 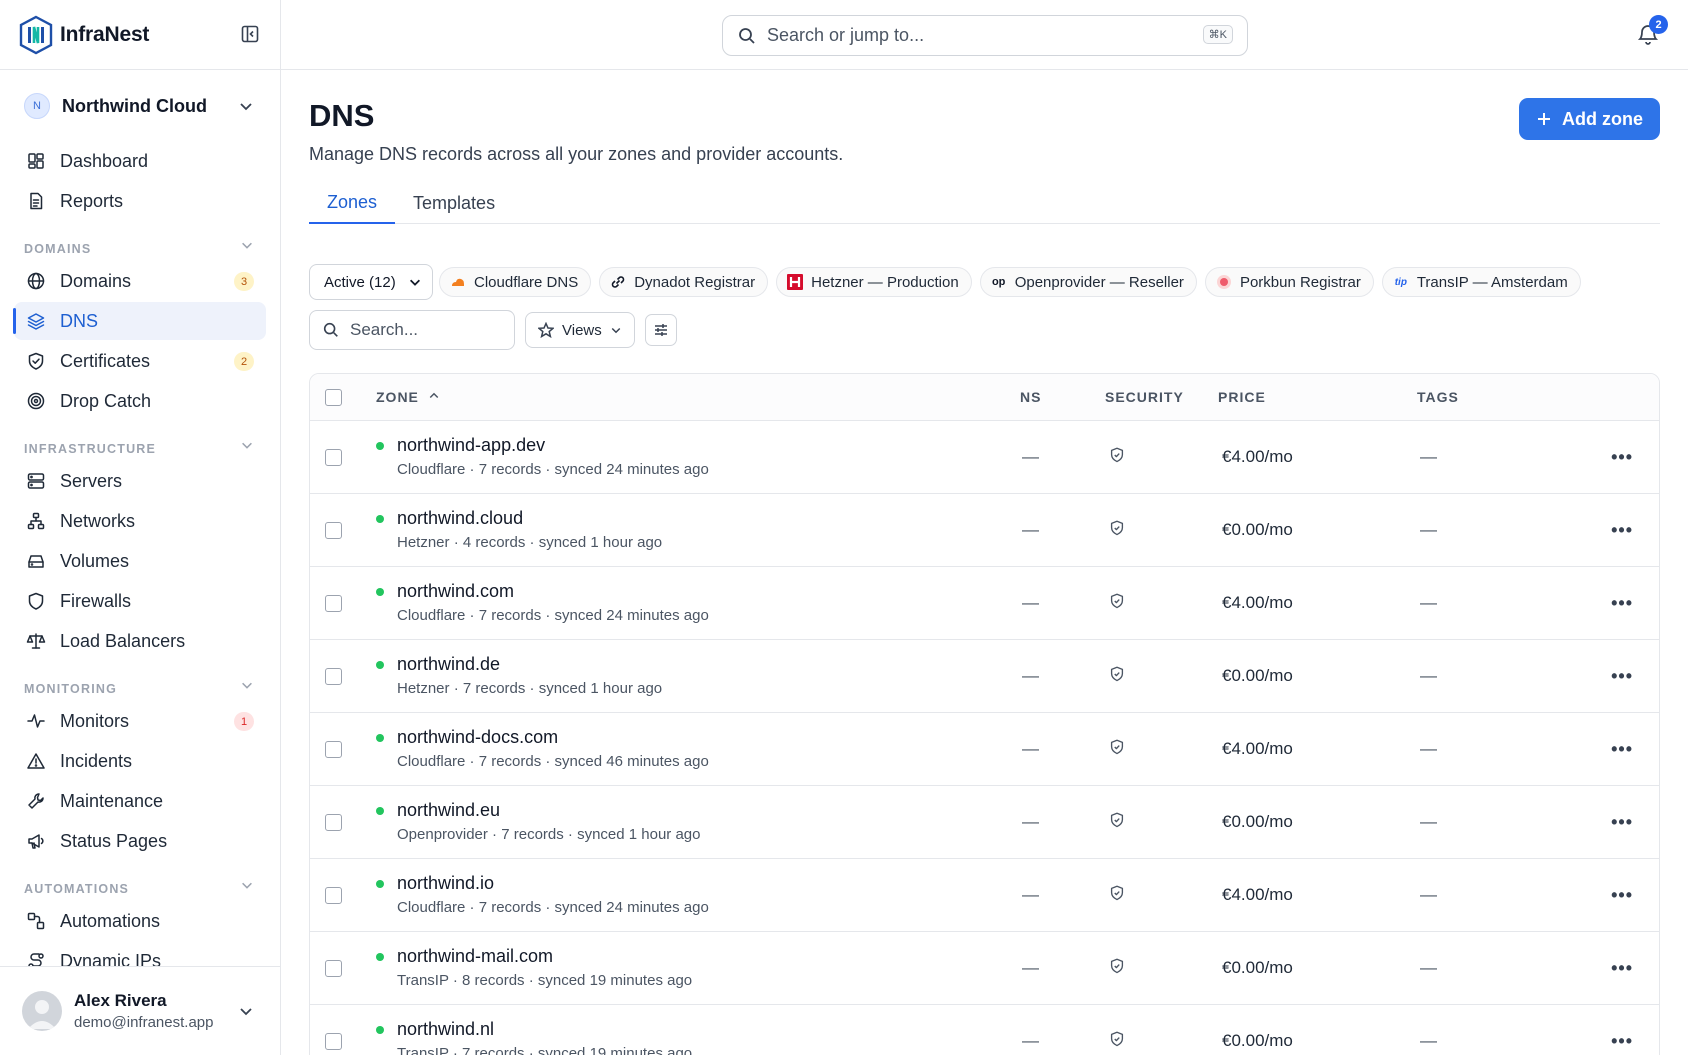 I want to click on views-label: Views, so click(x=582, y=330).